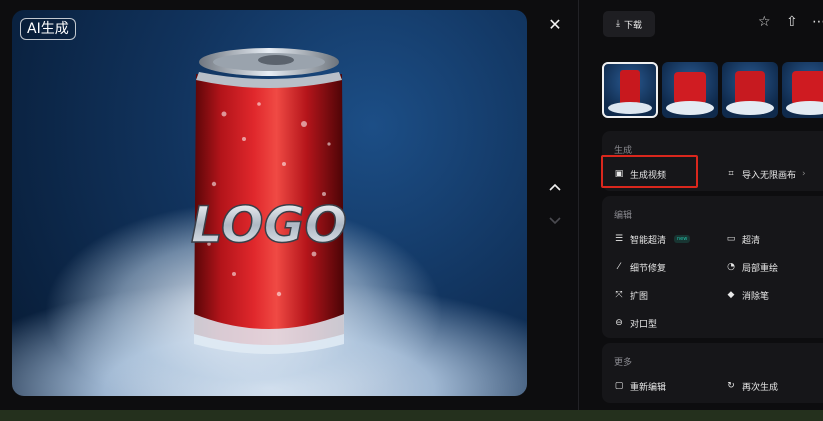 The image size is (823, 421). Describe the element at coordinates (764, 22) in the screenshot. I see `star-icon: ☆` at that location.